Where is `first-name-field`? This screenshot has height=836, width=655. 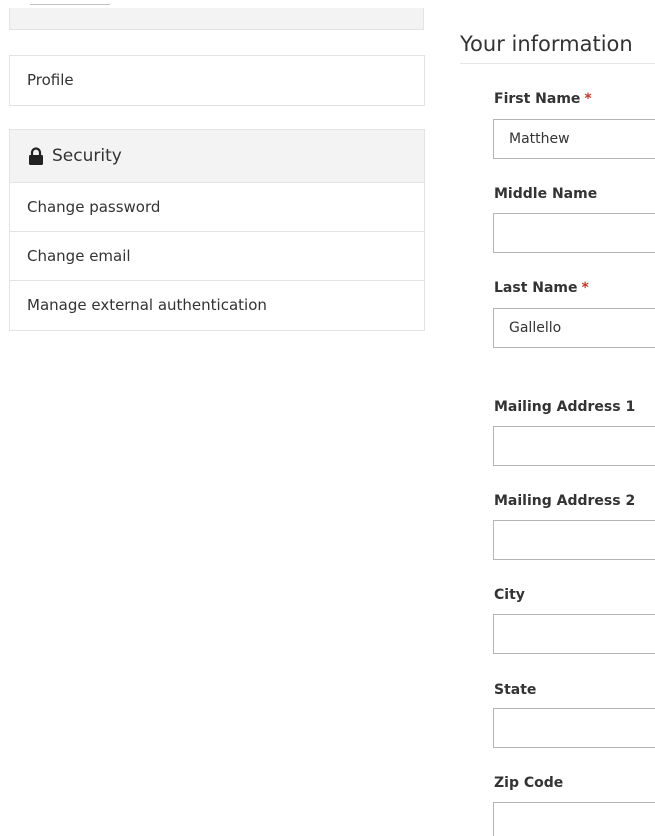 first-name-field is located at coordinates (574, 139).